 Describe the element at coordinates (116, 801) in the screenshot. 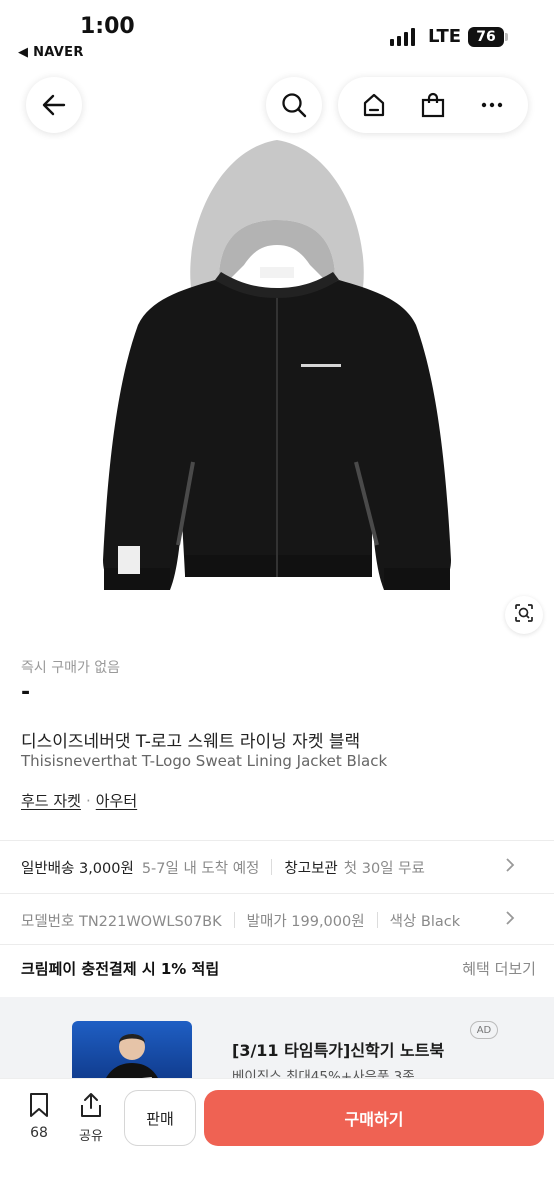

I see `category-link-outer: 아우터` at that location.